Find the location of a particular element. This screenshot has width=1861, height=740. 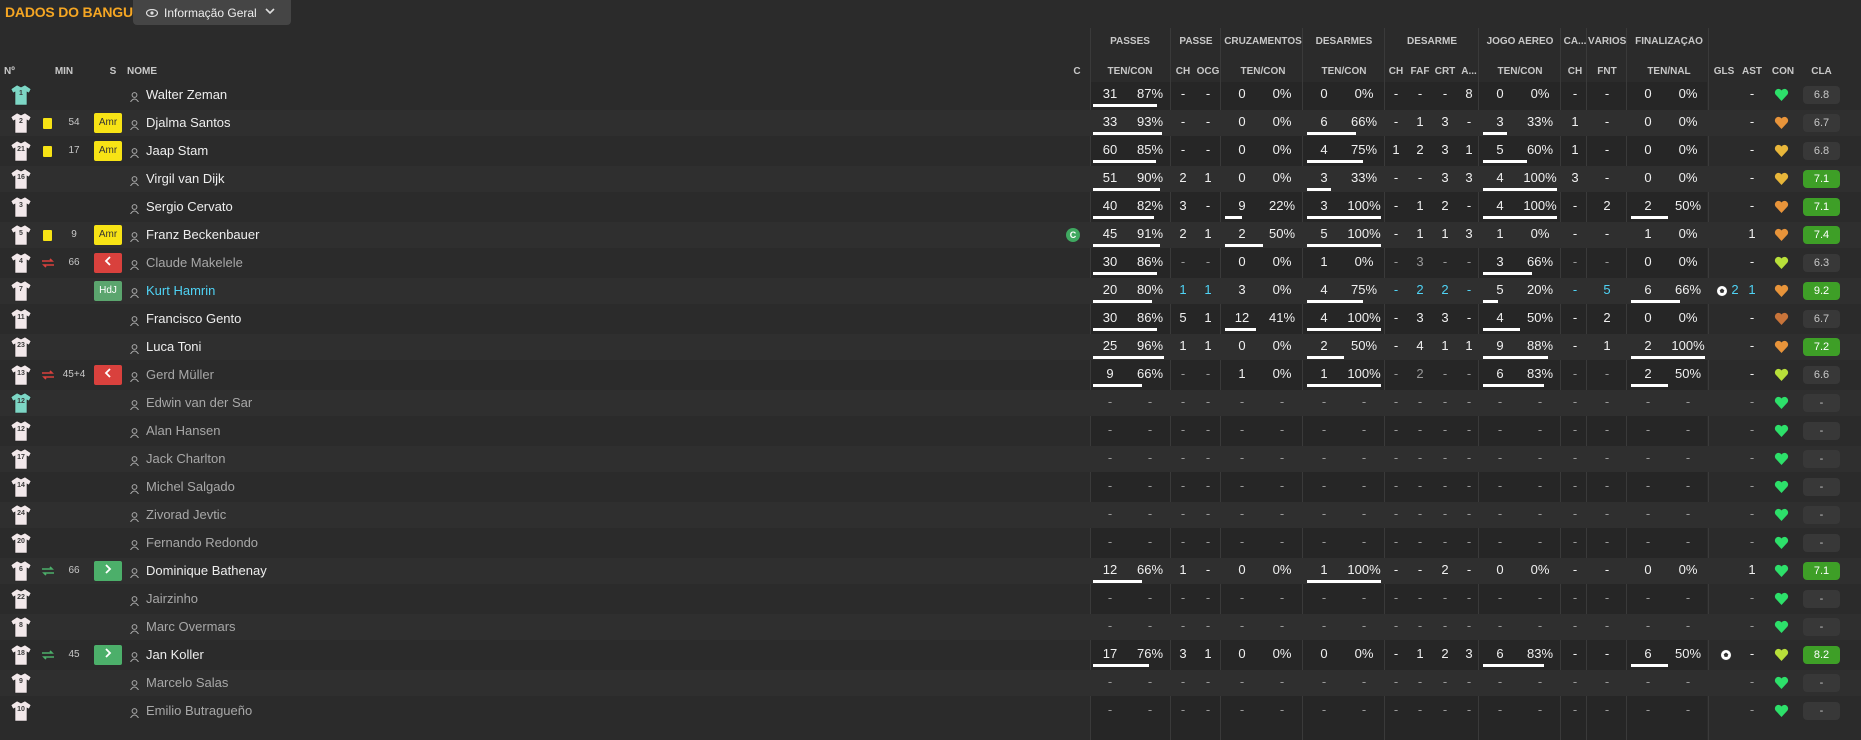

table-row: 9 Marcelo Salas - - - - - - - - - - - - - - - - - - - - is located at coordinates (930, 683).